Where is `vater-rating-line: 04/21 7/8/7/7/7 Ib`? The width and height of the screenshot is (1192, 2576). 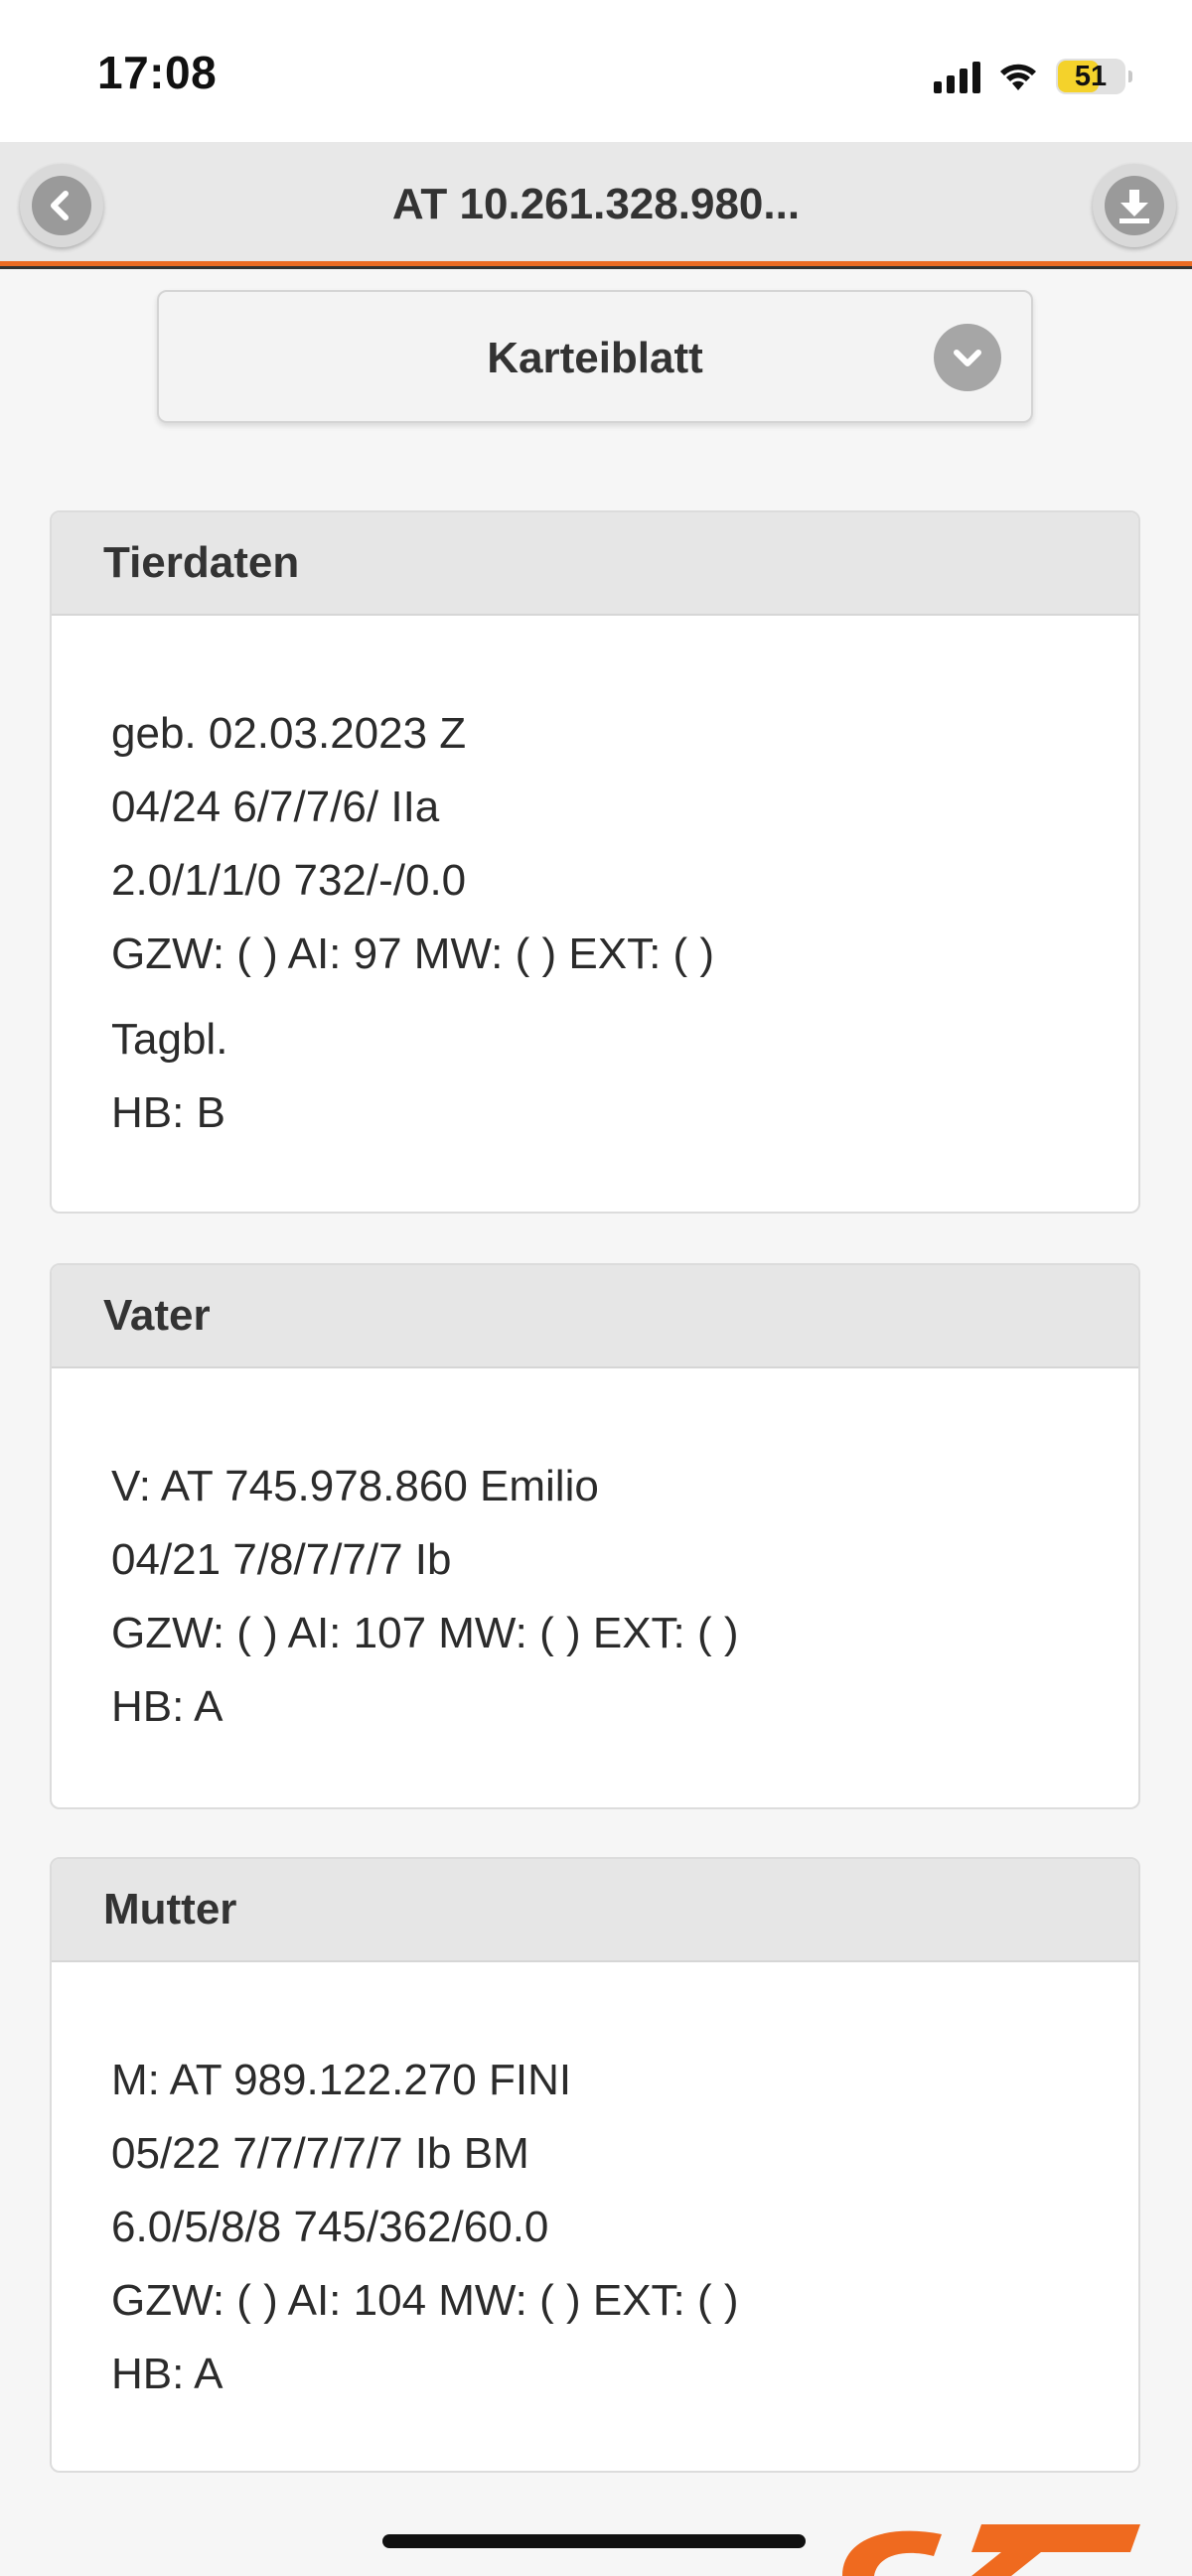 vater-rating-line: 04/21 7/8/7/7/7 Ib is located at coordinates (281, 1559).